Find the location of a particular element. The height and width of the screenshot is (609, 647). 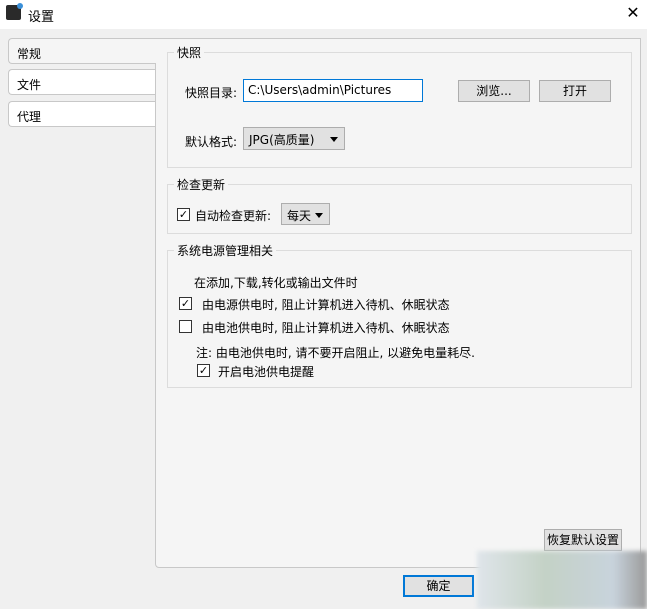

open-button: 打开 is located at coordinates (575, 91).